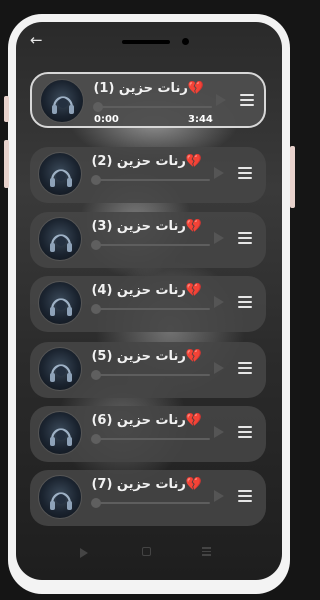 The width and height of the screenshot is (320, 600). Describe the element at coordinates (292, 177) in the screenshot. I see `power-button` at that location.